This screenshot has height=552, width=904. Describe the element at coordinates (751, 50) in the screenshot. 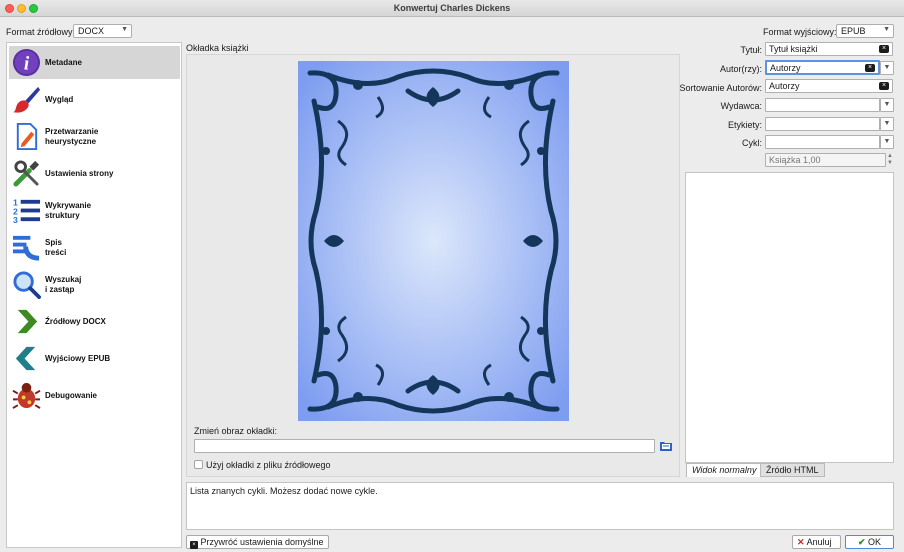

I see `title-label: Tytuł:` at that location.